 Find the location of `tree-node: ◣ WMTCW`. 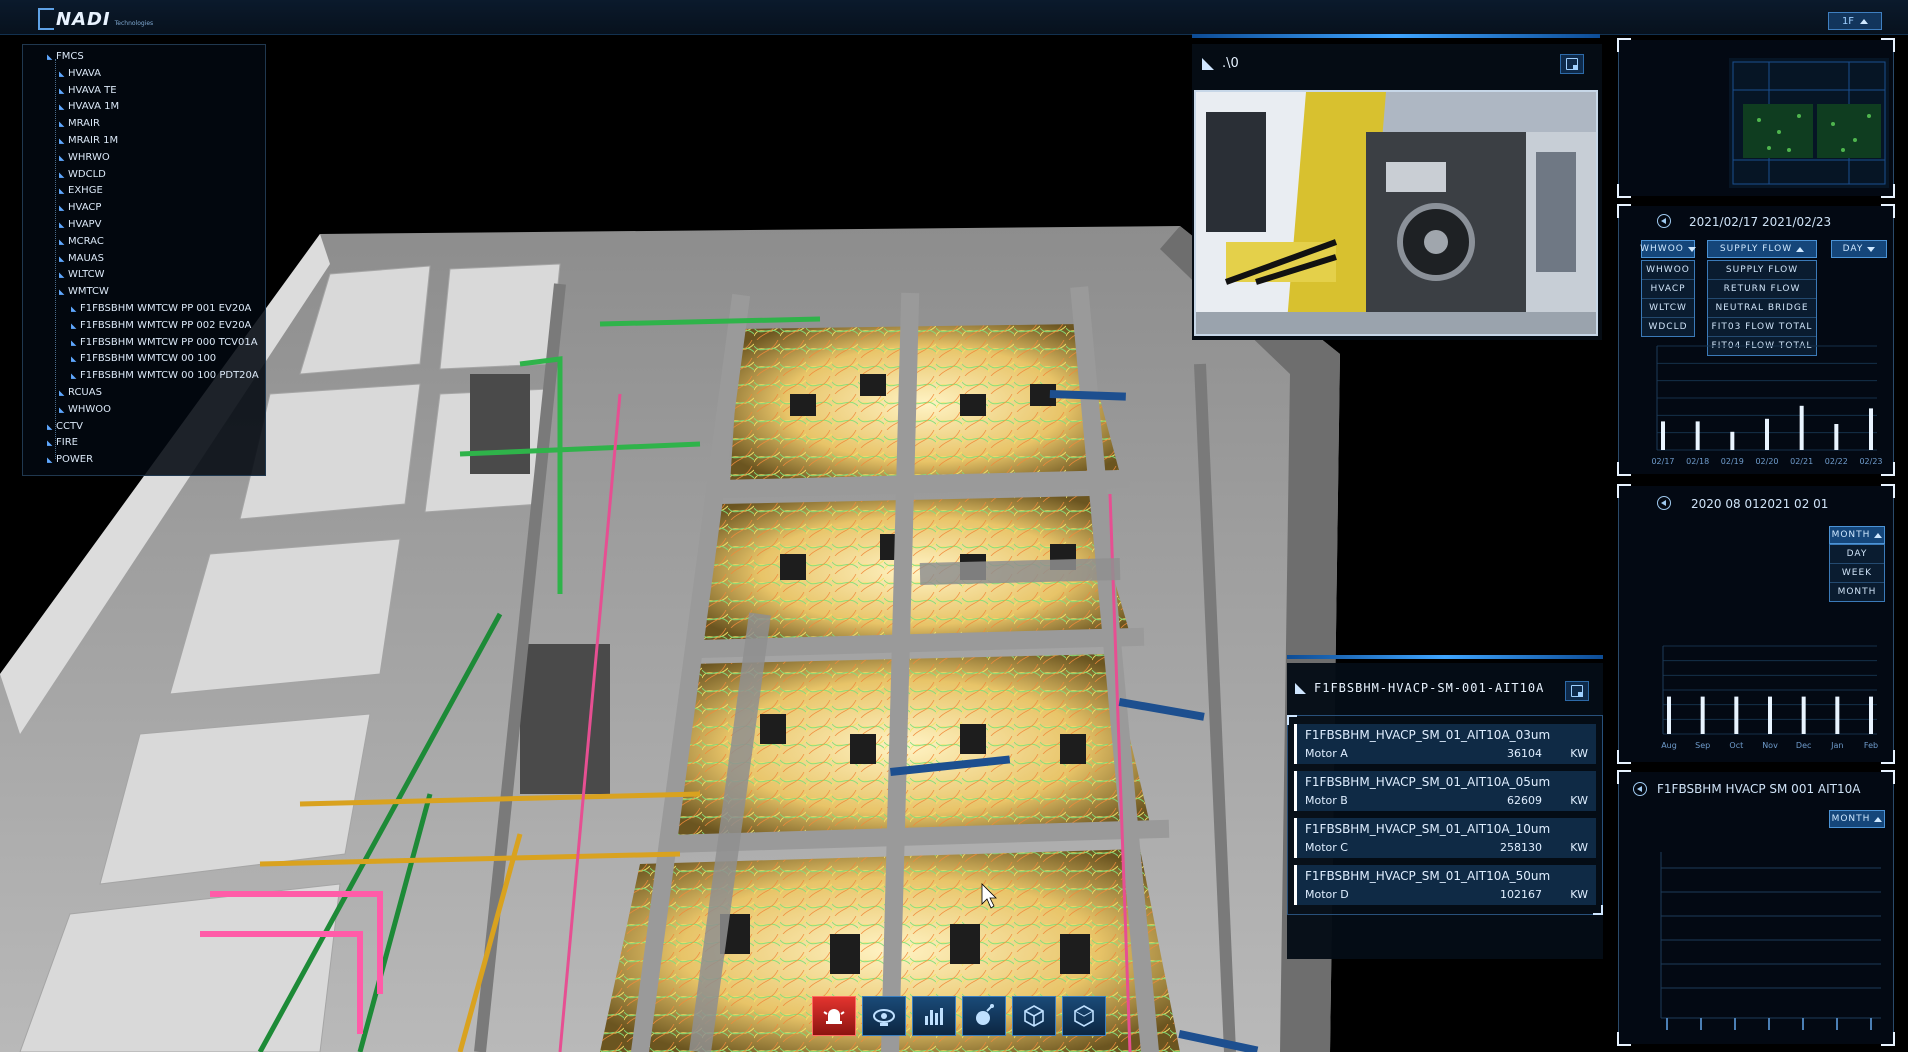

tree-node: ◣ WMTCW is located at coordinates (144, 292).